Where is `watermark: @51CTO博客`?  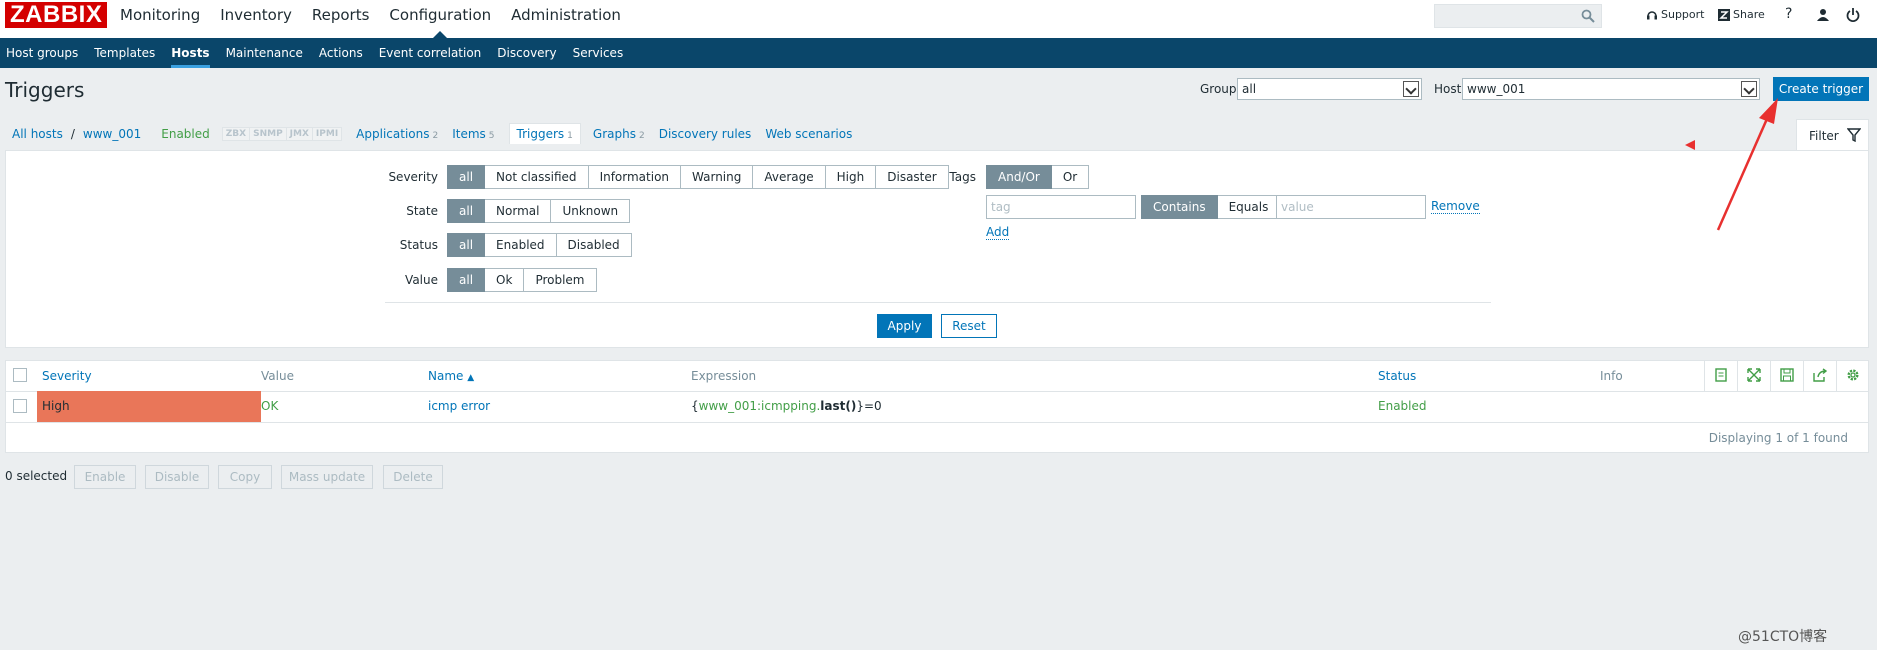 watermark: @51CTO博客 is located at coordinates (1783, 637).